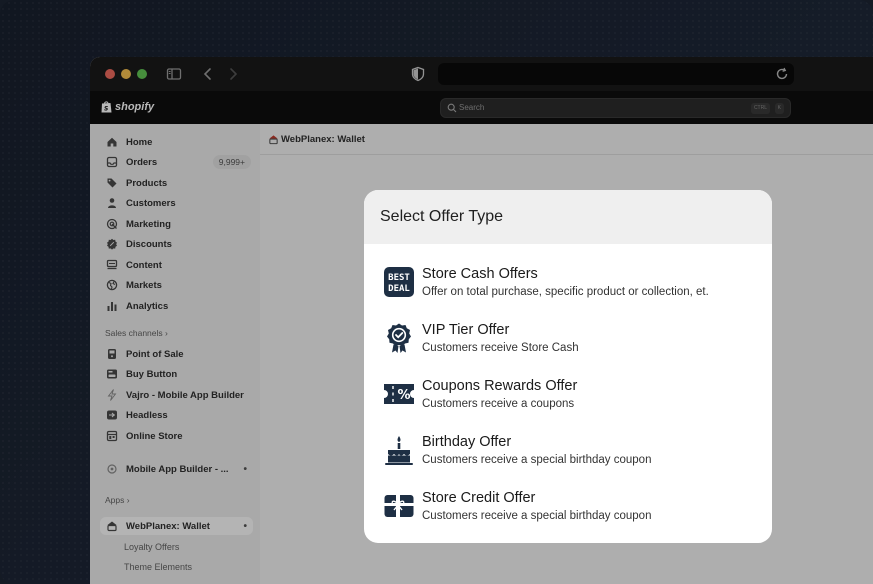  What do you see at coordinates (399, 450) in the screenshot?
I see `birthday-cake-icon` at bounding box center [399, 450].